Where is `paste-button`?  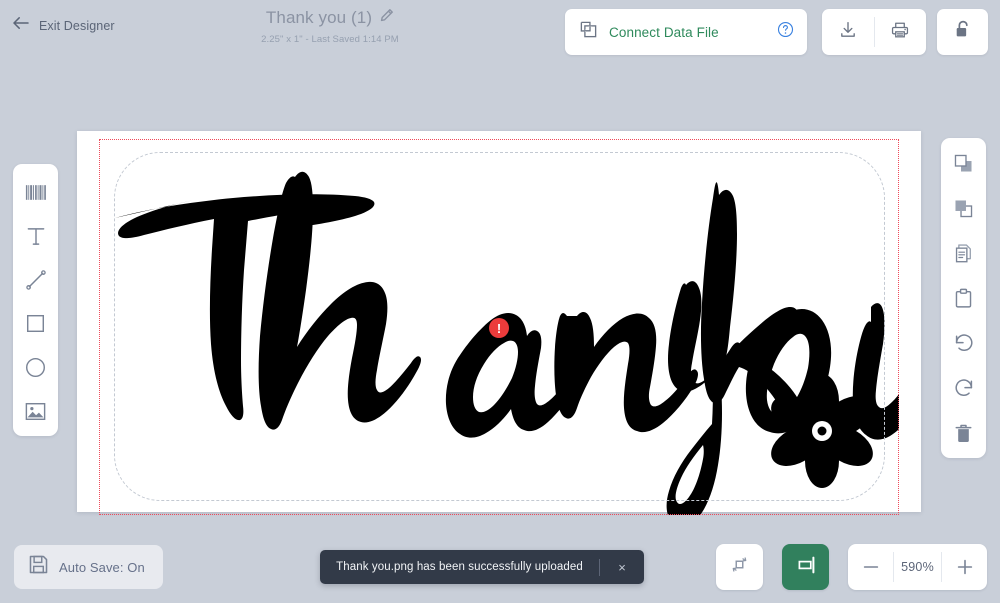
paste-button is located at coordinates (963, 301).